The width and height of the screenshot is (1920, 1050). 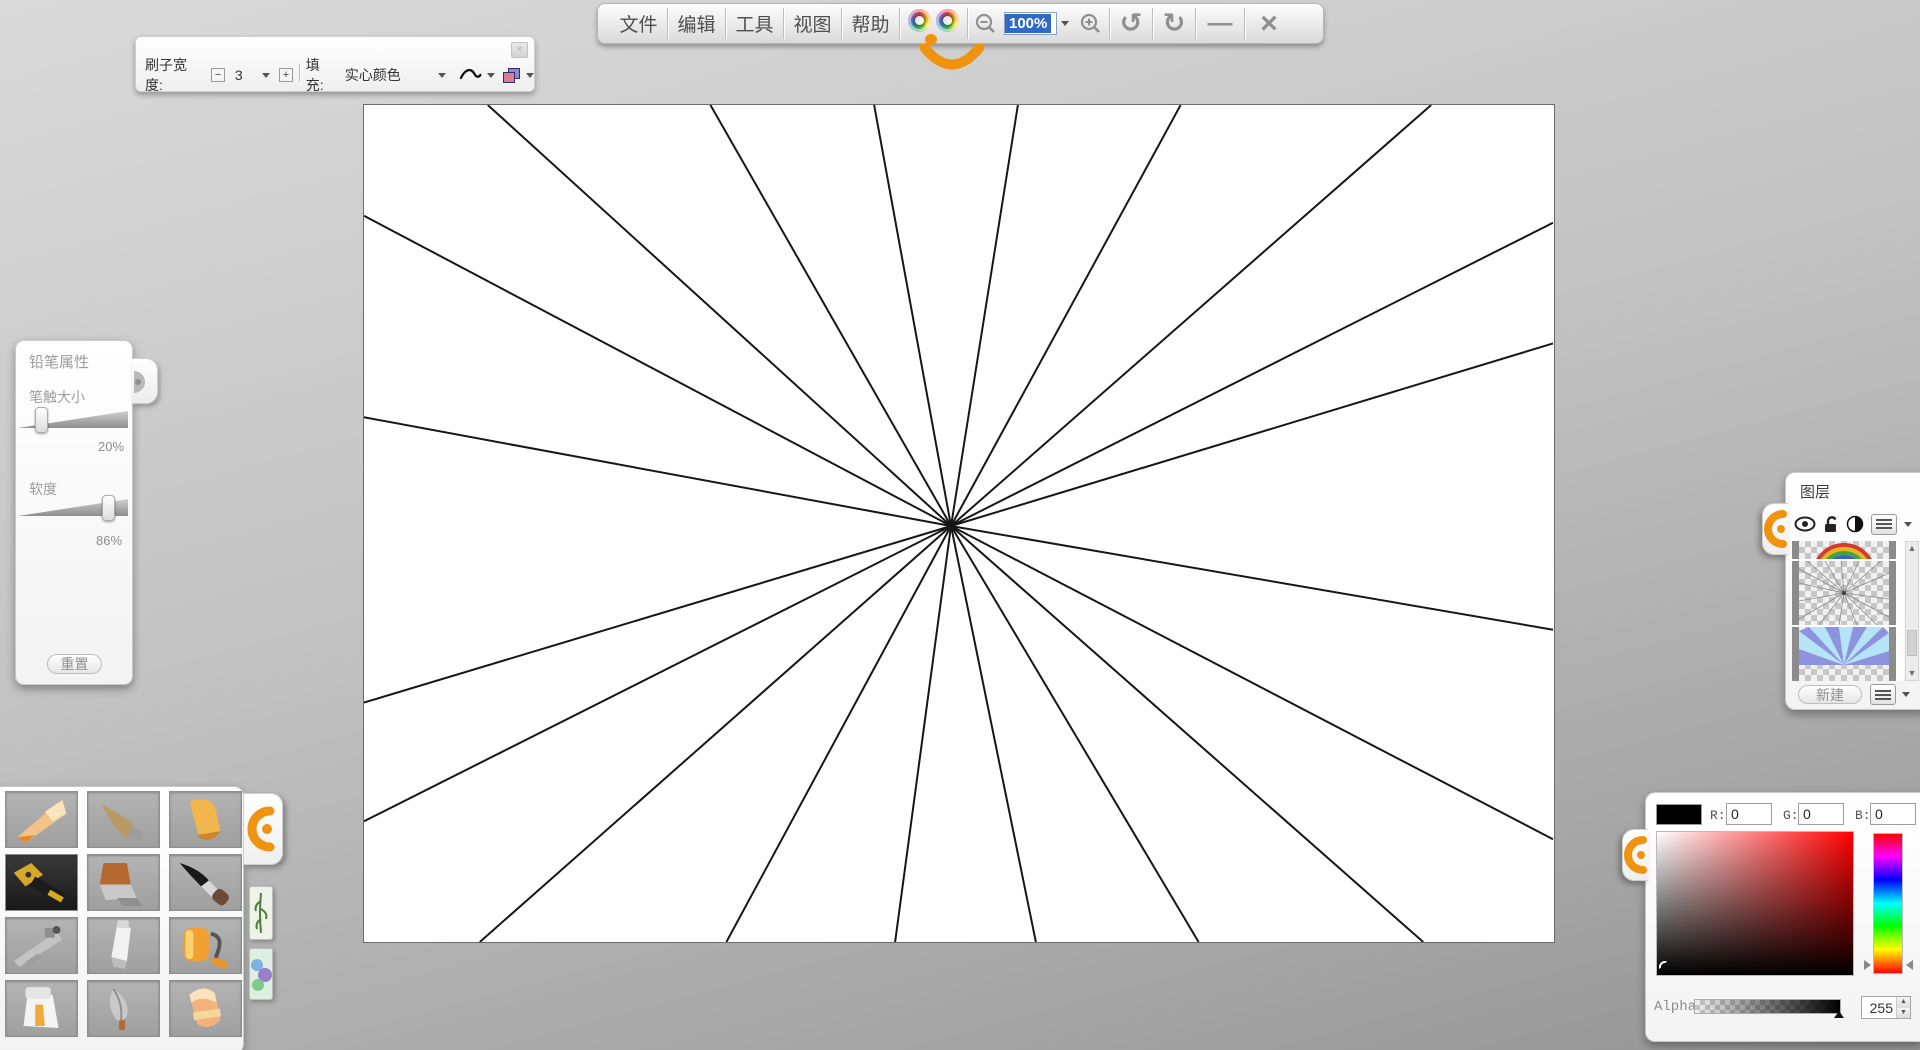 I want to click on eraser-icon, so click(x=205, y=1008).